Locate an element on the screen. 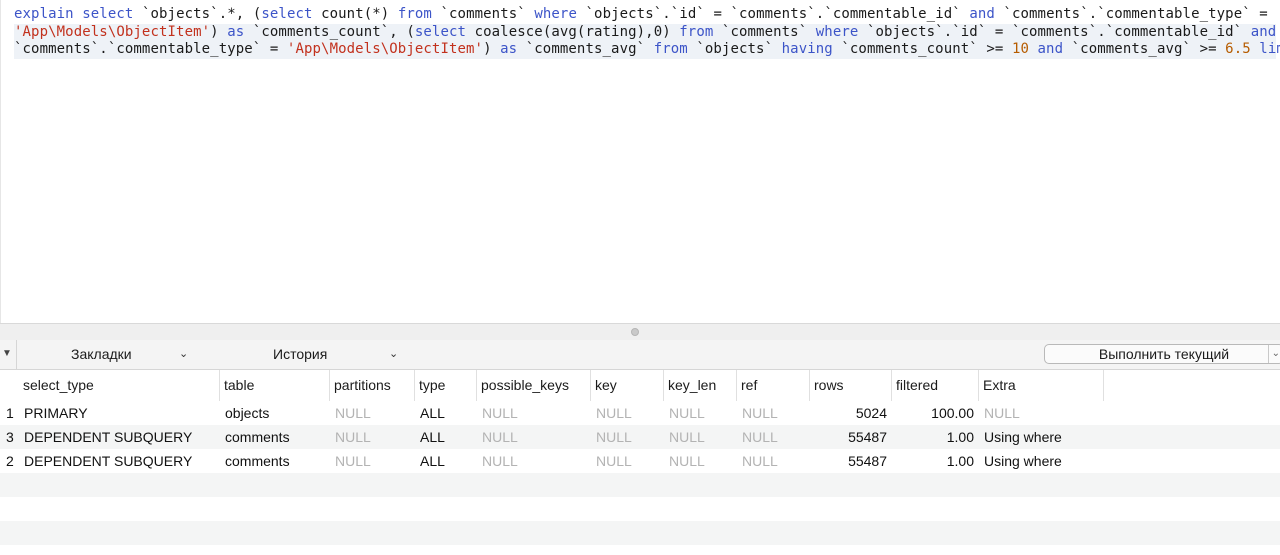 The height and width of the screenshot is (555, 1280). sql-keyword: where is located at coordinates (555, 14).